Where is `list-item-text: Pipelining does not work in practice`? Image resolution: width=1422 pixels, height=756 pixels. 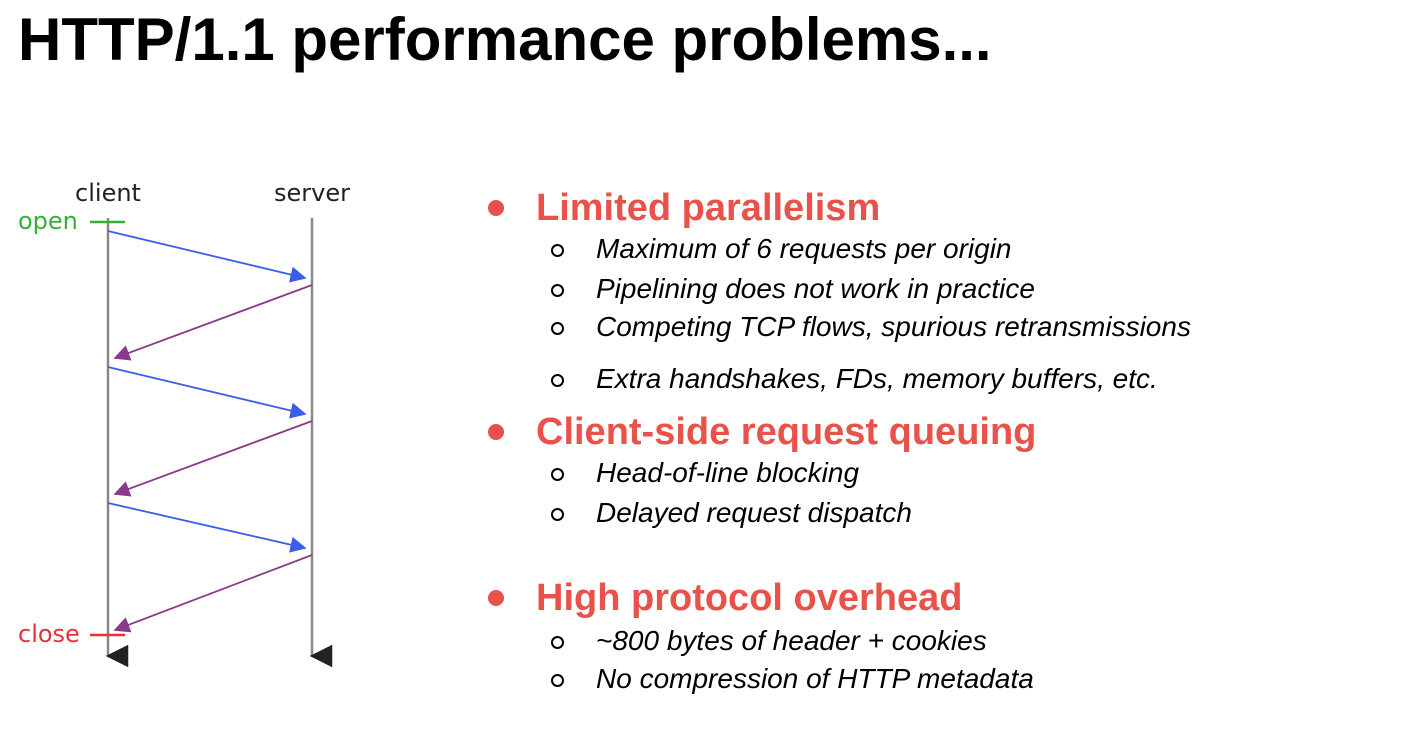 list-item-text: Pipelining does not work in practice is located at coordinates (815, 288).